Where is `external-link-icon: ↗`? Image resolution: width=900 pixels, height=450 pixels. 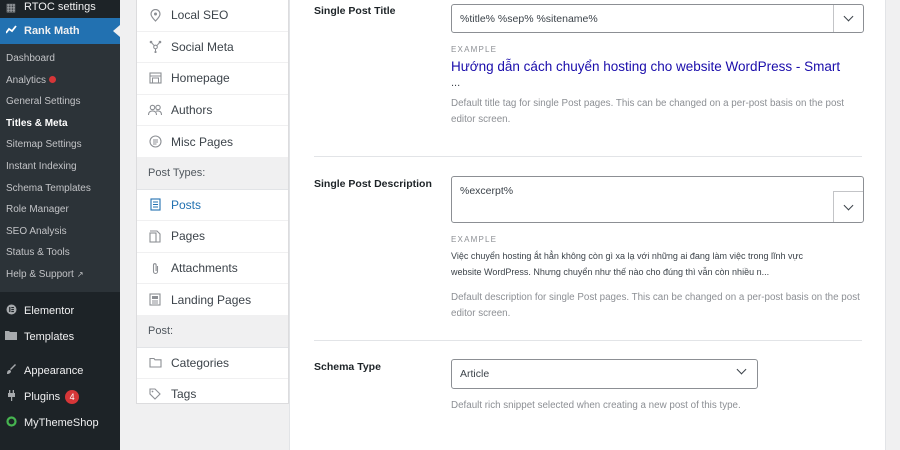 external-link-icon: ↗ is located at coordinates (80, 274).